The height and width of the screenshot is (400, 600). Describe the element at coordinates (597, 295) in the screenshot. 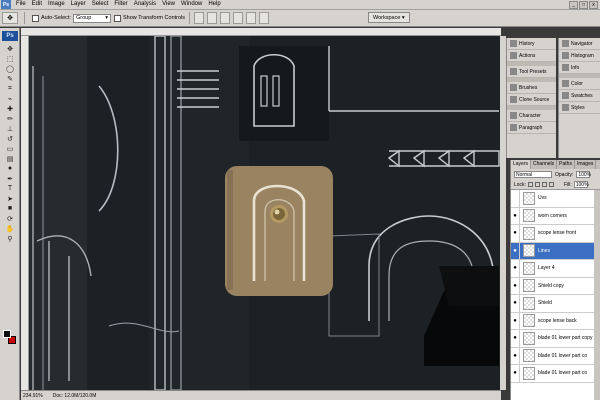

I see `layers-scrollbar` at that location.